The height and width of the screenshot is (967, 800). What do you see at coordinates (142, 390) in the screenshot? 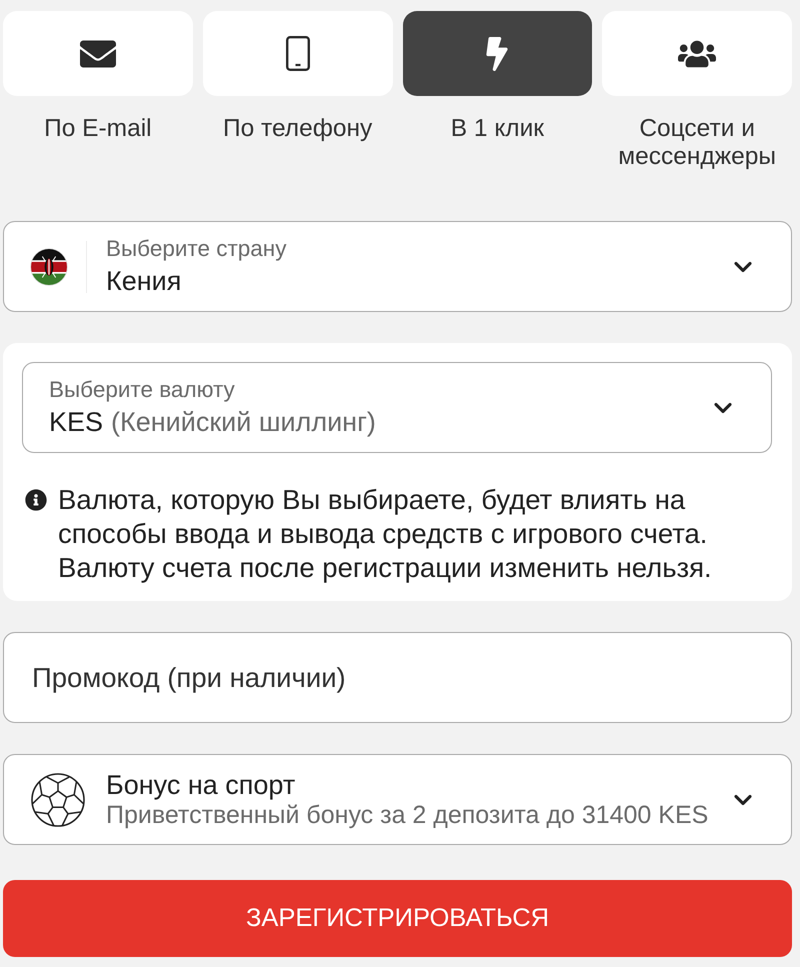
I see `select-label: Выберите валюту` at bounding box center [142, 390].